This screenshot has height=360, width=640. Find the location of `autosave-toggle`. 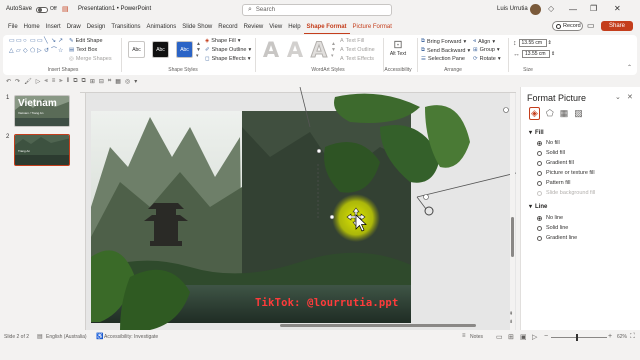

autosave-toggle is located at coordinates (42, 10).